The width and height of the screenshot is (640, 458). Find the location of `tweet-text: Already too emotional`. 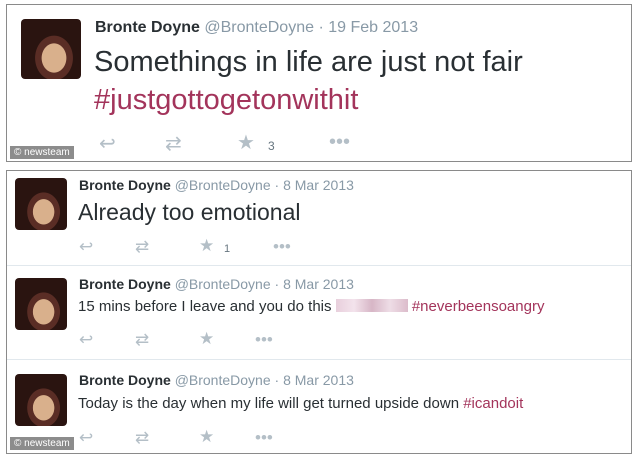

tweet-text: Already too emotional is located at coordinates (189, 212).